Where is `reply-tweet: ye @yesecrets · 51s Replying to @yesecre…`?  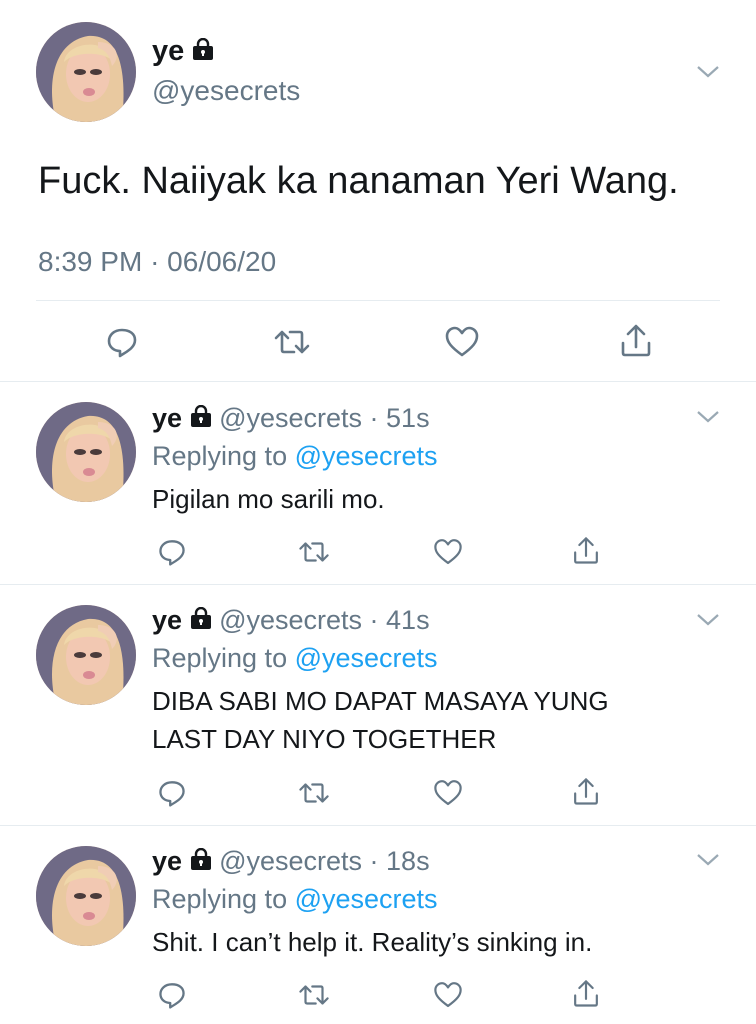 reply-tweet: ye @yesecrets · 51s Replying to @yesecre… is located at coordinates (432, 459).